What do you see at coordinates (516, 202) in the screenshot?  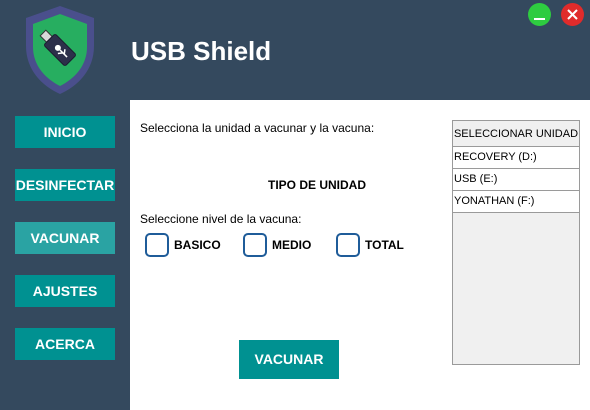 I see `drive-item-yonathan: YONATHAN (F:)` at bounding box center [516, 202].